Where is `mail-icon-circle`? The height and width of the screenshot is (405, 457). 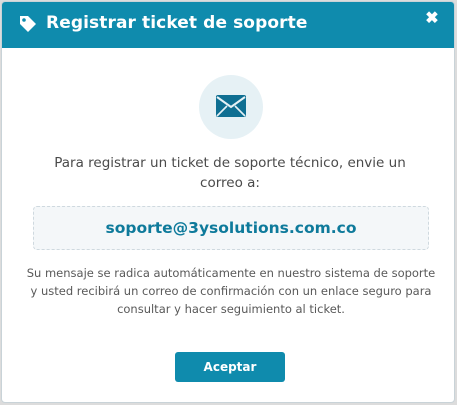 mail-icon-circle is located at coordinates (231, 107).